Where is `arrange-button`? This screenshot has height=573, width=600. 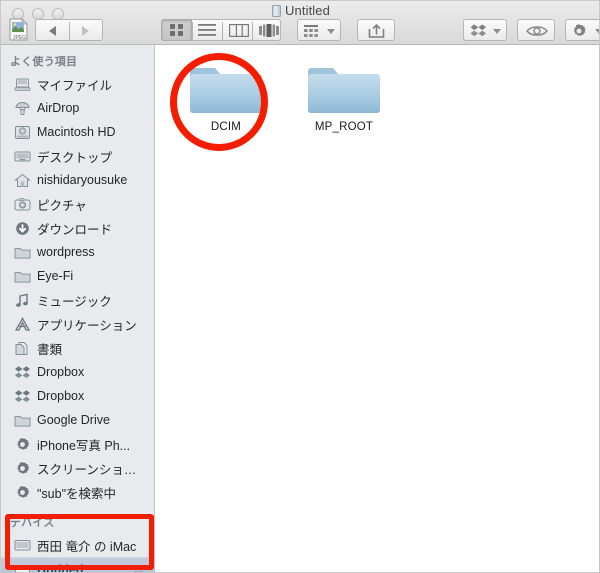 arrange-button is located at coordinates (319, 30).